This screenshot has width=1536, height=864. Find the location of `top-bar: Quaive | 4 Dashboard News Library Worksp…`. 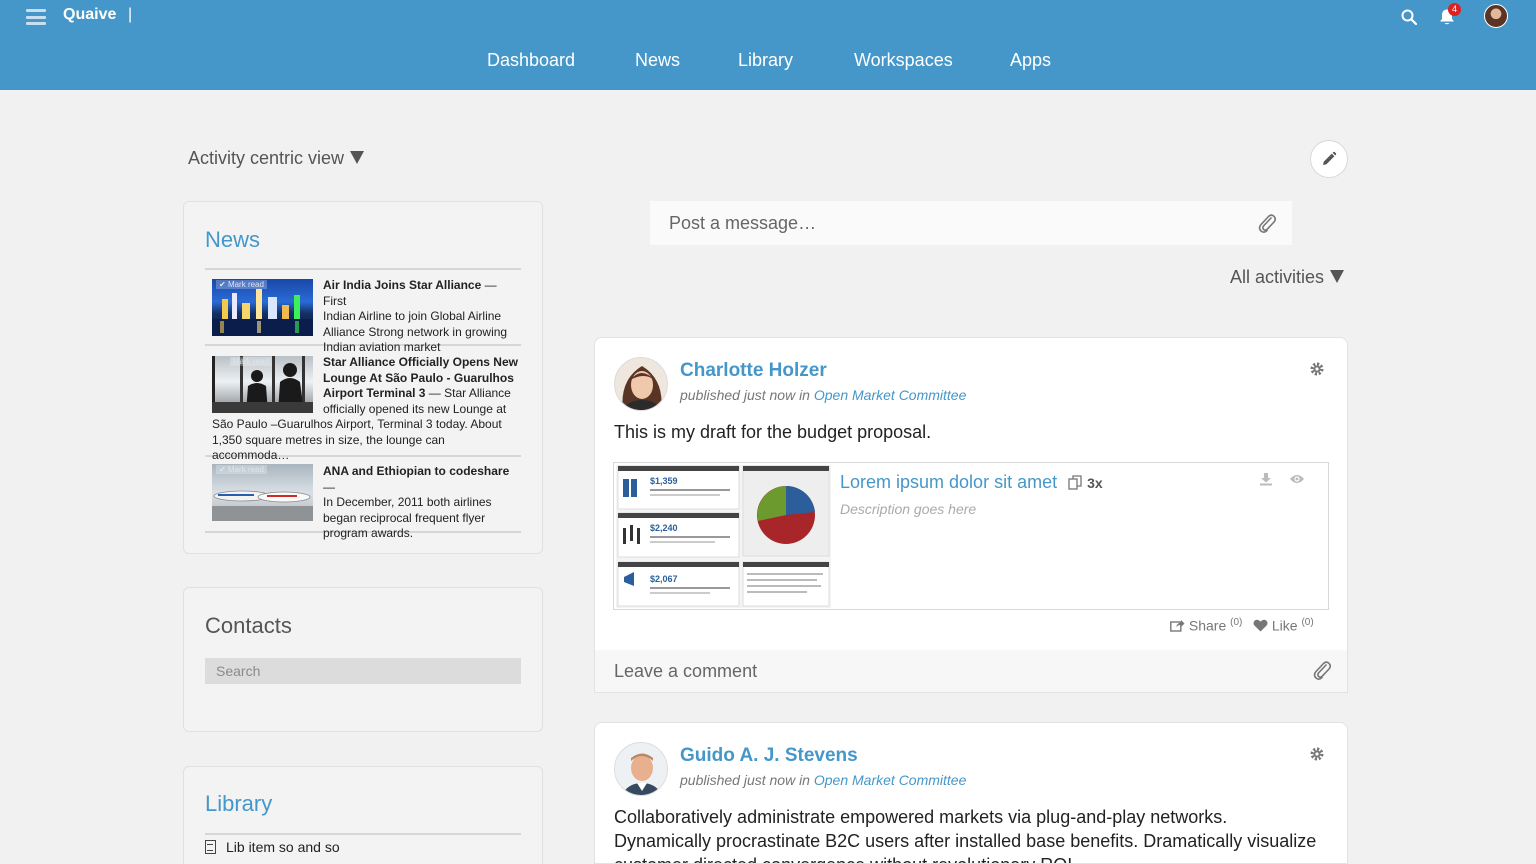

top-bar: Quaive | 4 Dashboard News Library Worksp… is located at coordinates (768, 45).